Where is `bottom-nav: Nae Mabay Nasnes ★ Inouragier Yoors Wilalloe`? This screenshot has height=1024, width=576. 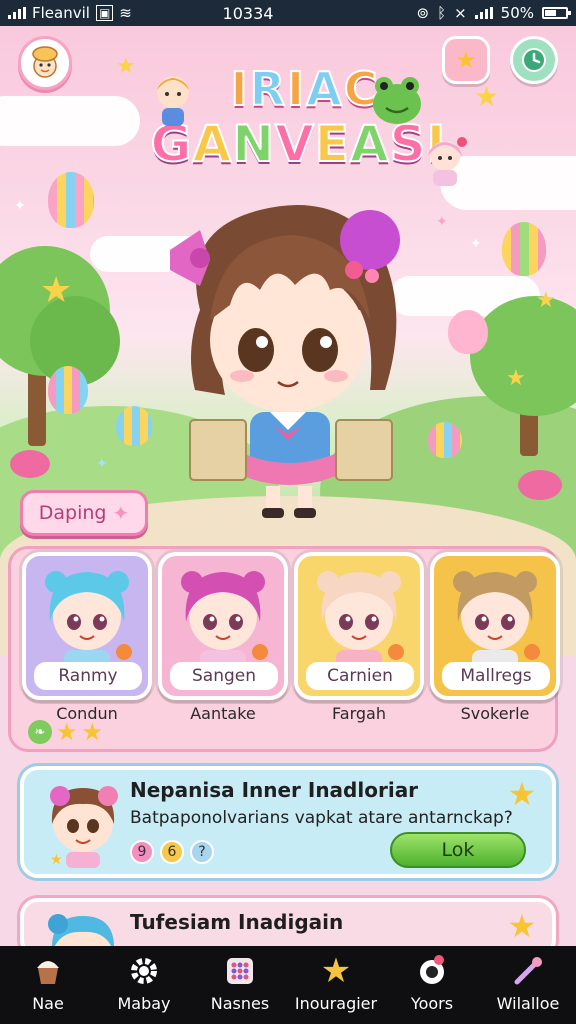
bottom-nav: Nae Mabay Nasnes ★ Inouragier Yoors Wilalloe is located at coordinates (288, 985).